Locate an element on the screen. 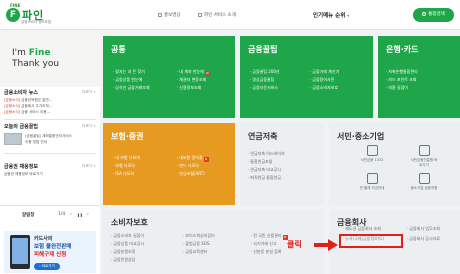 This screenshot has width=460, height=274. link-fraud-report: ·사기거래 신고 is located at coordinates (264, 244).